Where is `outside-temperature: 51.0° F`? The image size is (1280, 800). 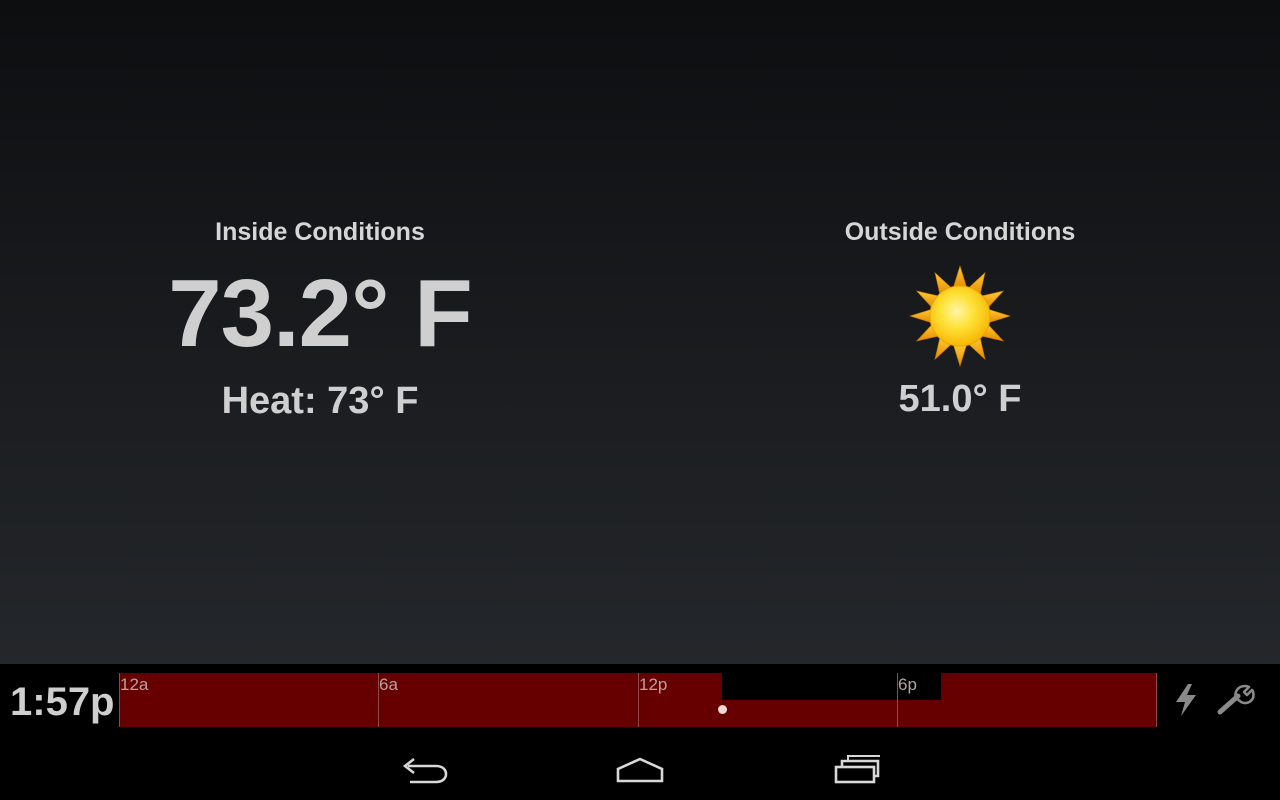 outside-temperature: 51.0° F is located at coordinates (960, 399).